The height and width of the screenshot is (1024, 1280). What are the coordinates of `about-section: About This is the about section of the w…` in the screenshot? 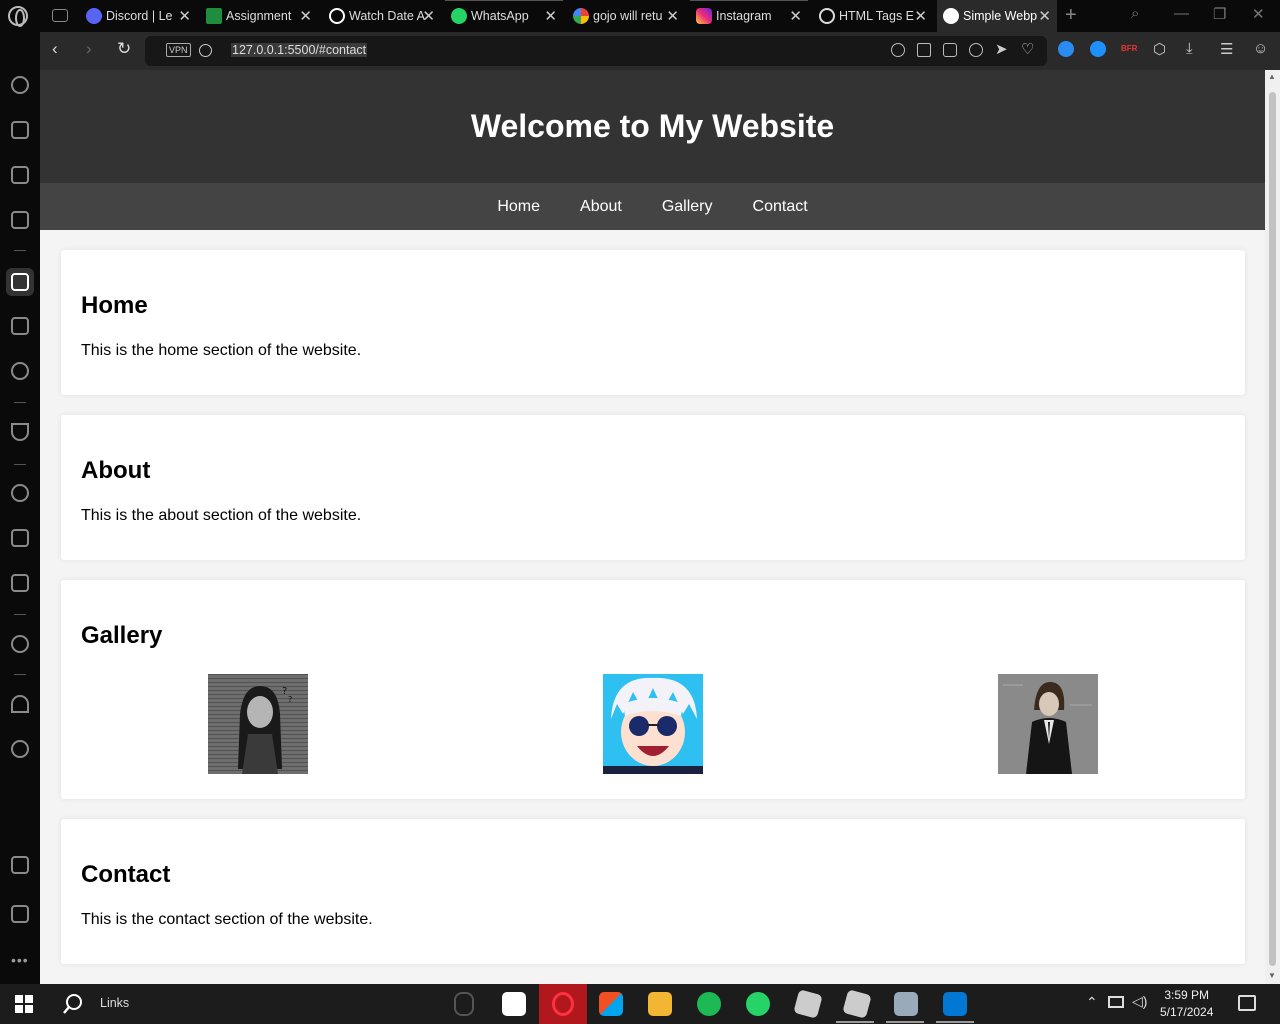 It's located at (653, 487).